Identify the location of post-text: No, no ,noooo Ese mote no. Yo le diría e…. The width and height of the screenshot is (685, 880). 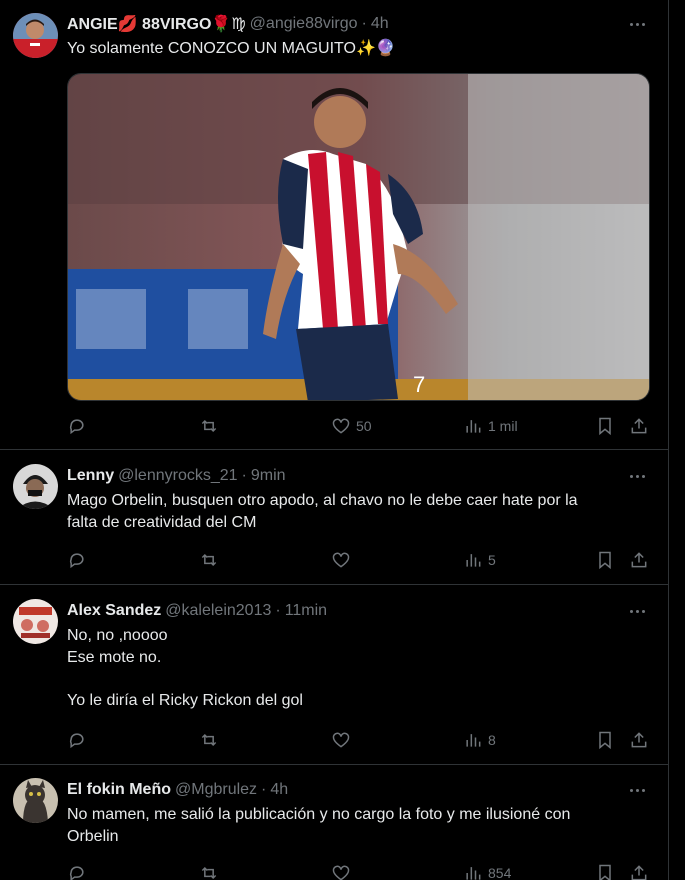
(352, 668).